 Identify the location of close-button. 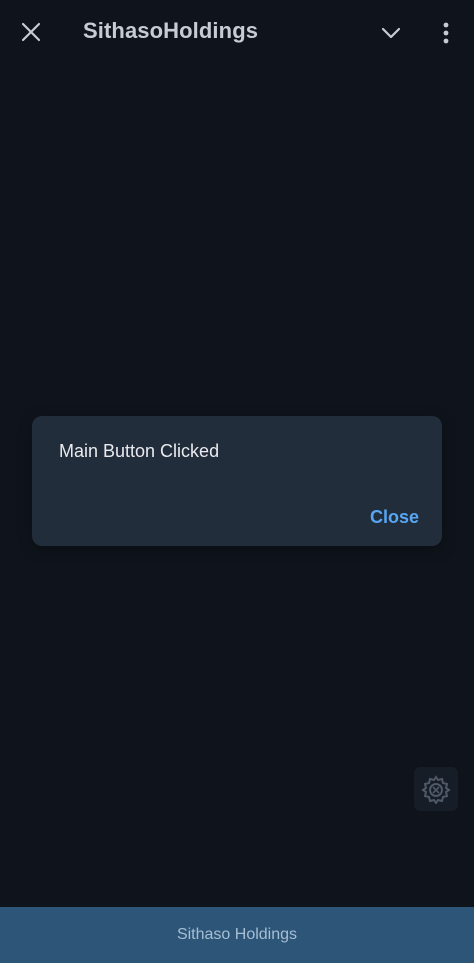
(31, 32).